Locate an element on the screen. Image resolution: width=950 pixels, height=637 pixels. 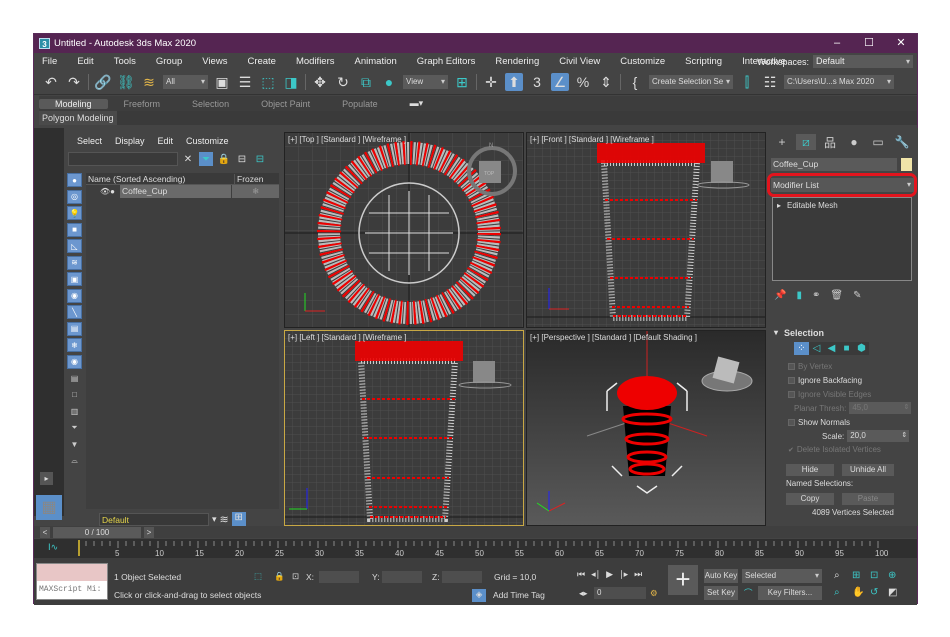
rect-selection-icon: ⬚ is located at coordinates (268, 82).